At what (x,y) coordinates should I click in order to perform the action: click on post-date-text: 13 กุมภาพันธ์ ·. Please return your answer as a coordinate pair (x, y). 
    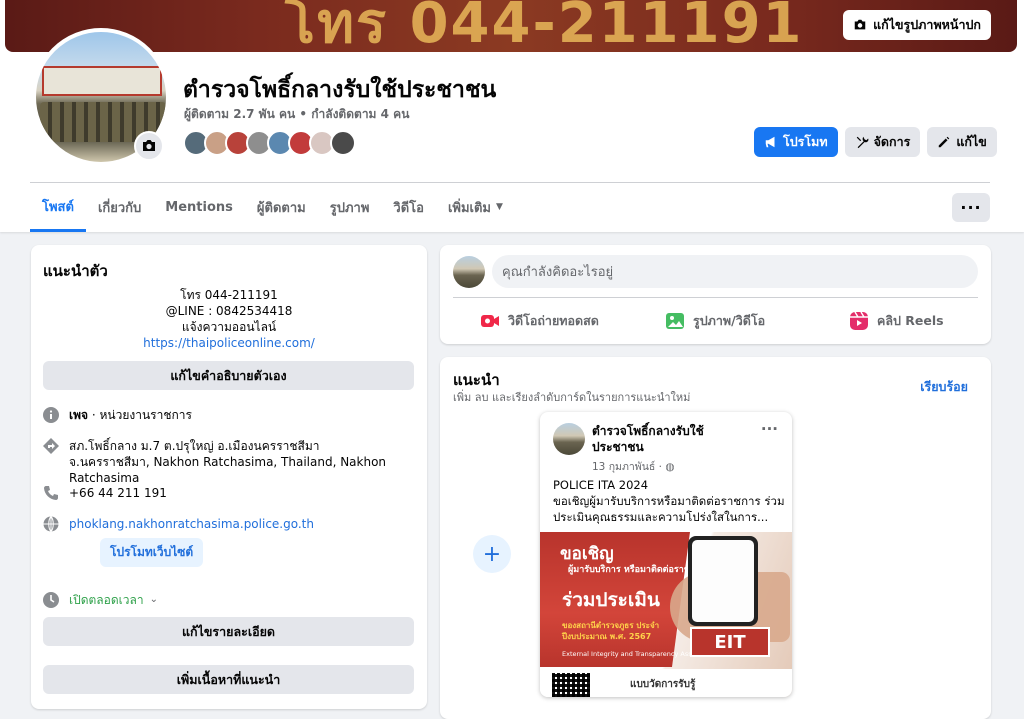
    Looking at the image, I should click on (627, 467).